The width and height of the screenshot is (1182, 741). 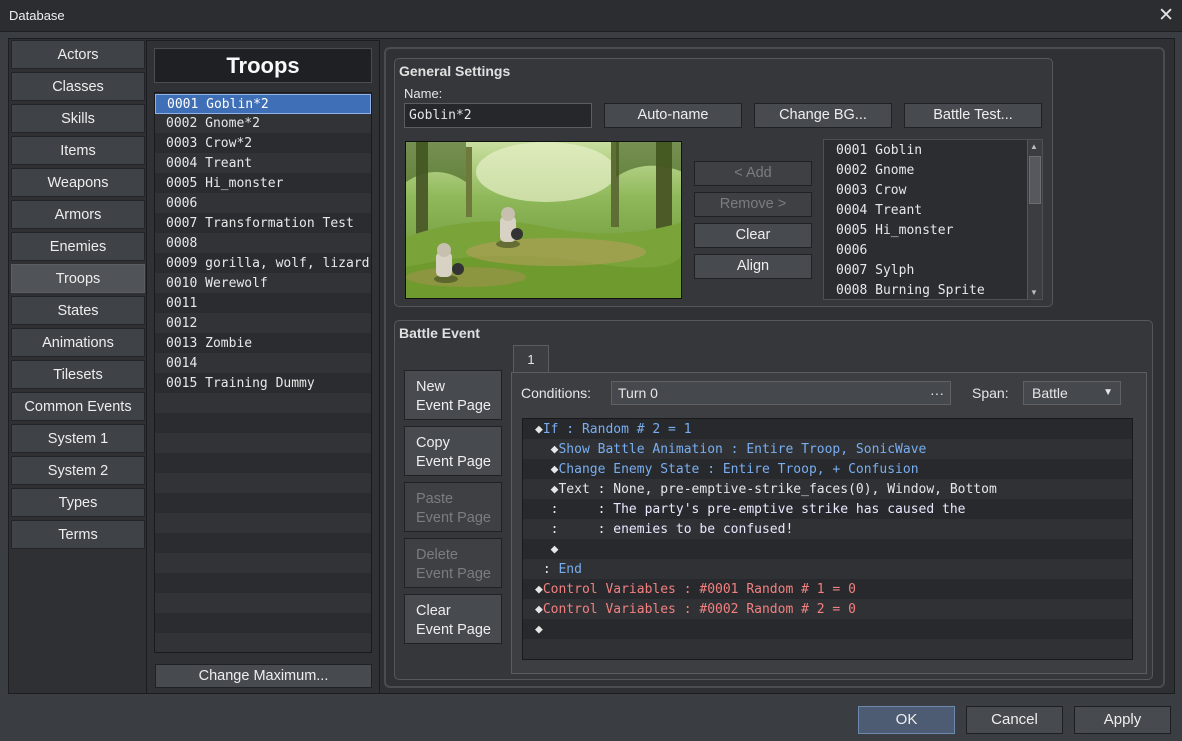 What do you see at coordinates (78, 214) in the screenshot?
I see `category-armors: Armors` at bounding box center [78, 214].